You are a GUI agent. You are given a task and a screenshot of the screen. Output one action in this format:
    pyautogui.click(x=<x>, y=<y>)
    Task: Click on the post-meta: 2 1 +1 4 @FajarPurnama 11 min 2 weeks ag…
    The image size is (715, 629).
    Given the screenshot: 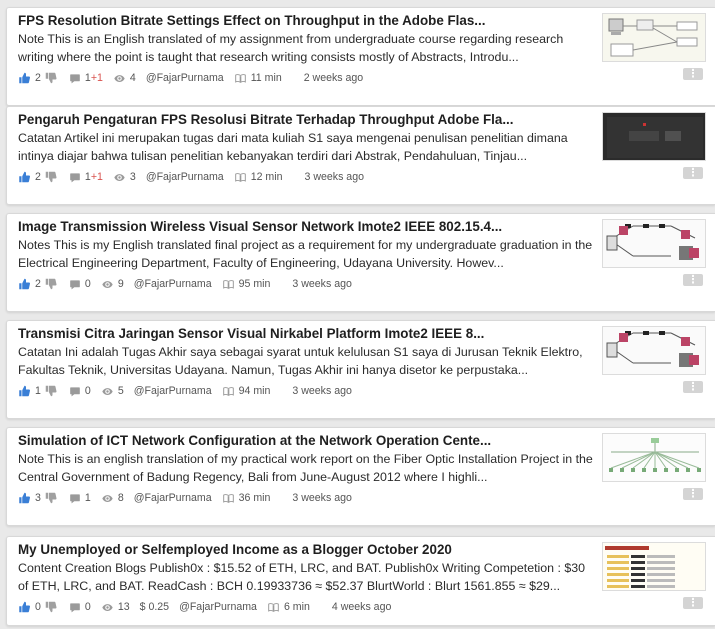 What is the action you would take?
    pyautogui.click(x=190, y=78)
    